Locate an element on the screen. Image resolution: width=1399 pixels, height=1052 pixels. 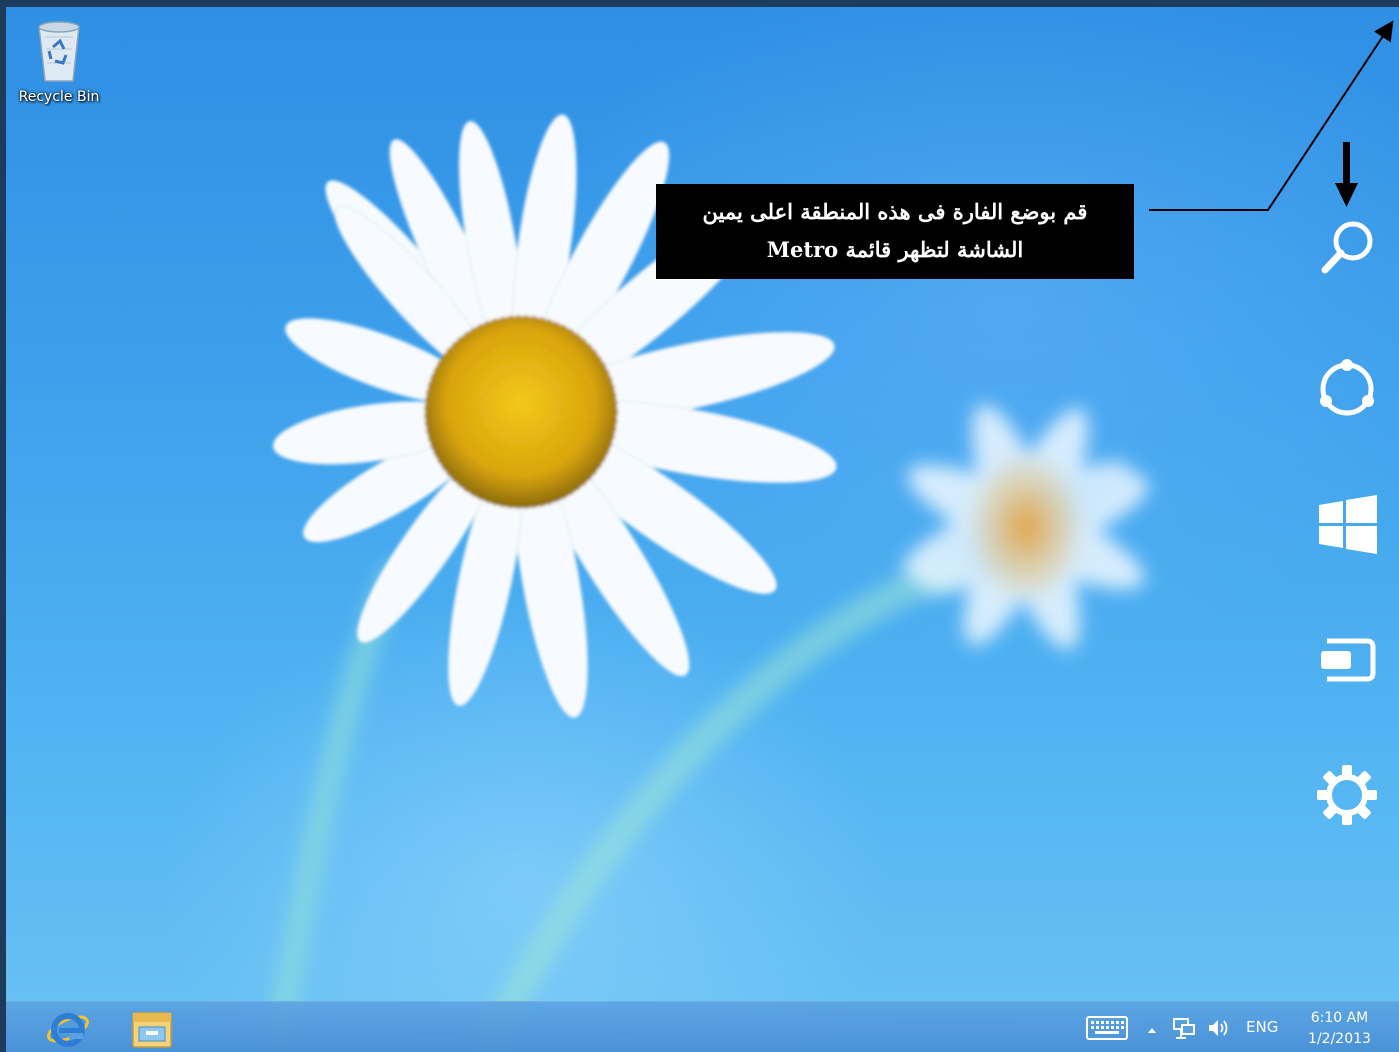
touch-keyboard-button is located at coordinates (1107, 1030).